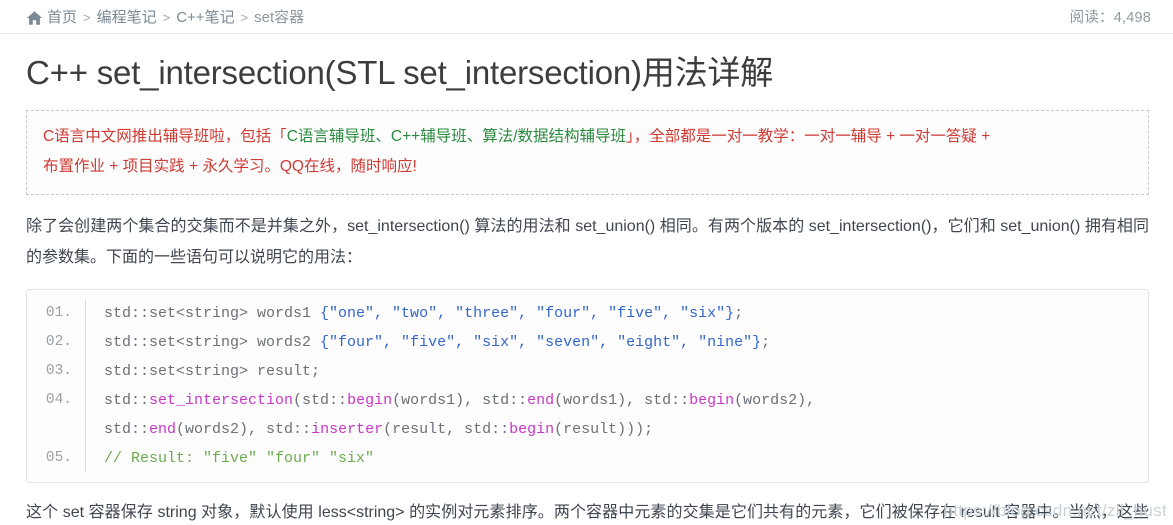  Describe the element at coordinates (205, 17) in the screenshot. I see `breadcrumb-item-2: C++笔记` at that location.